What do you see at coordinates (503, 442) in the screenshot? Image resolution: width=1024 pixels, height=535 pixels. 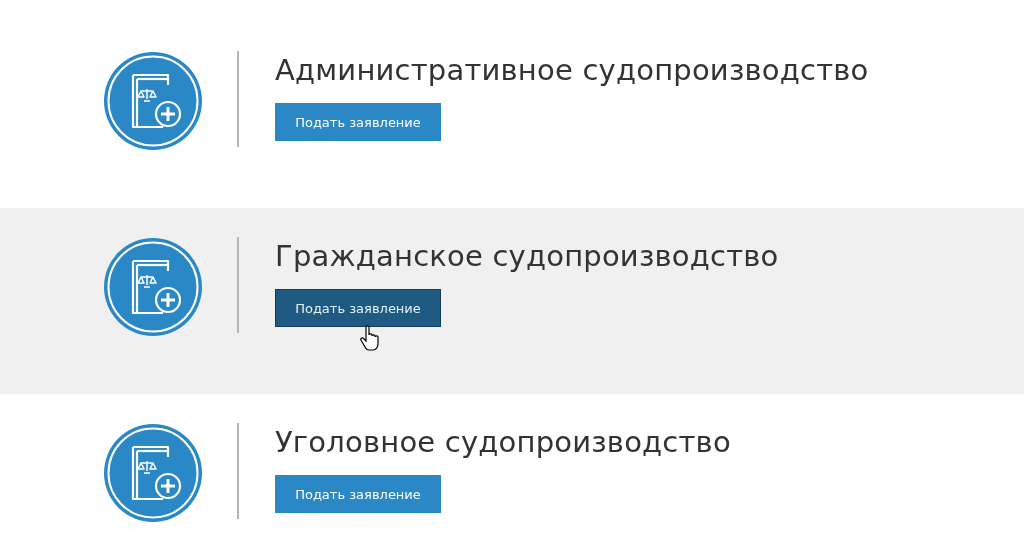 I see `section-title: Уголовное судопроизводство` at bounding box center [503, 442].